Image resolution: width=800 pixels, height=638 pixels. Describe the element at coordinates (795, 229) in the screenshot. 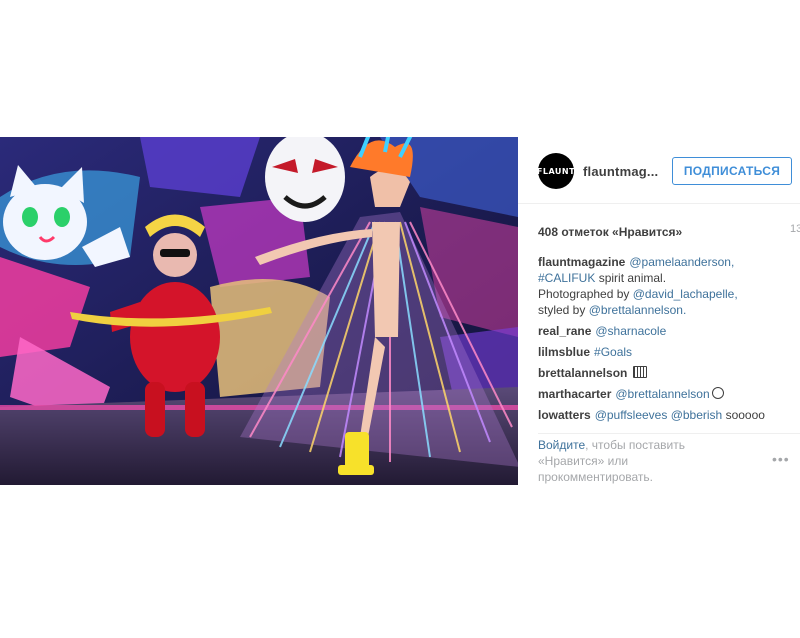

I see `post-timestamp: 13 ч` at that location.